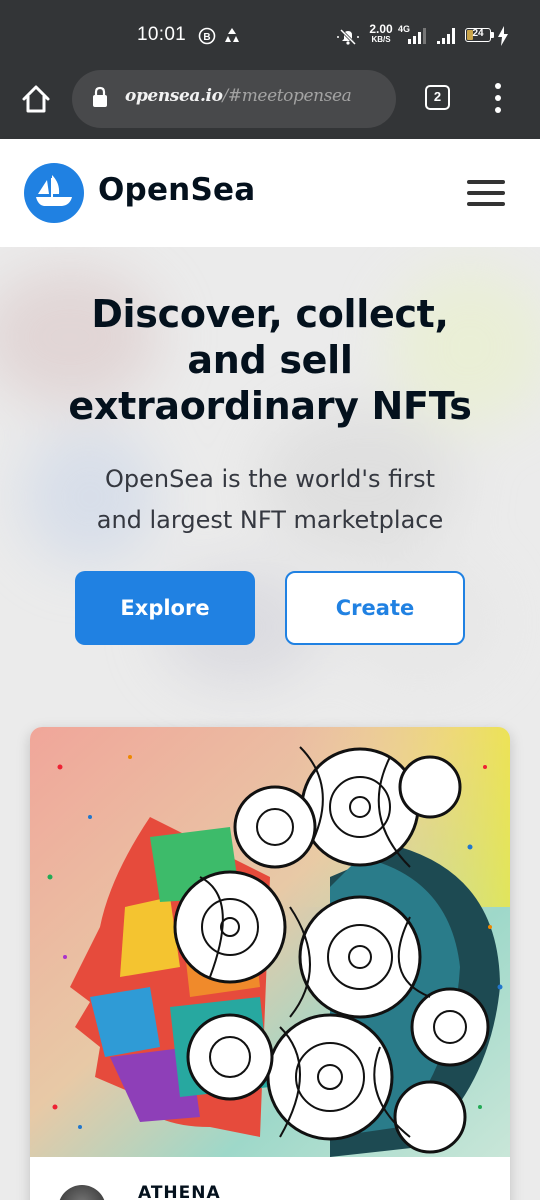  Describe the element at coordinates (36, 99) in the screenshot. I see `home-icon` at that location.